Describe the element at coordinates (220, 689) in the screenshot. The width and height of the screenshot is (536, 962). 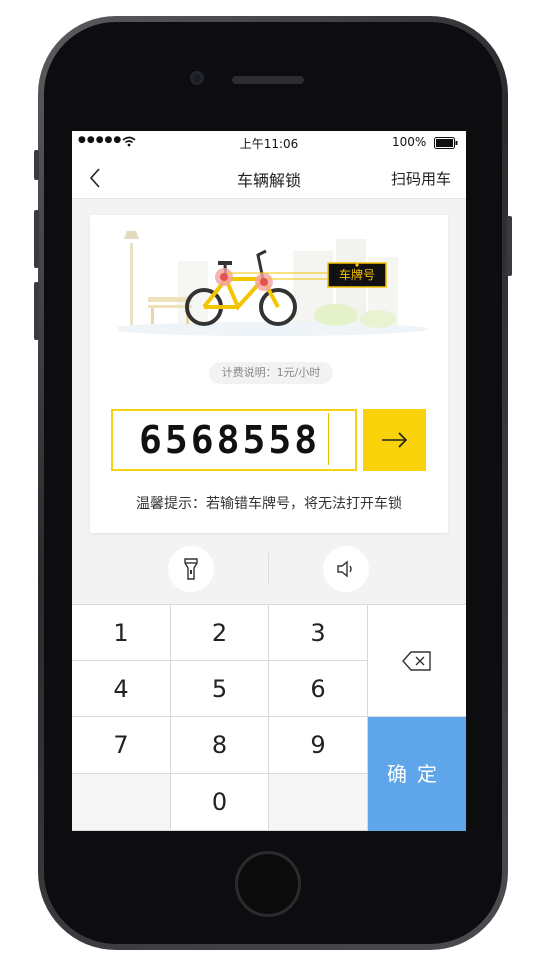
I see `key-5: 5` at that location.